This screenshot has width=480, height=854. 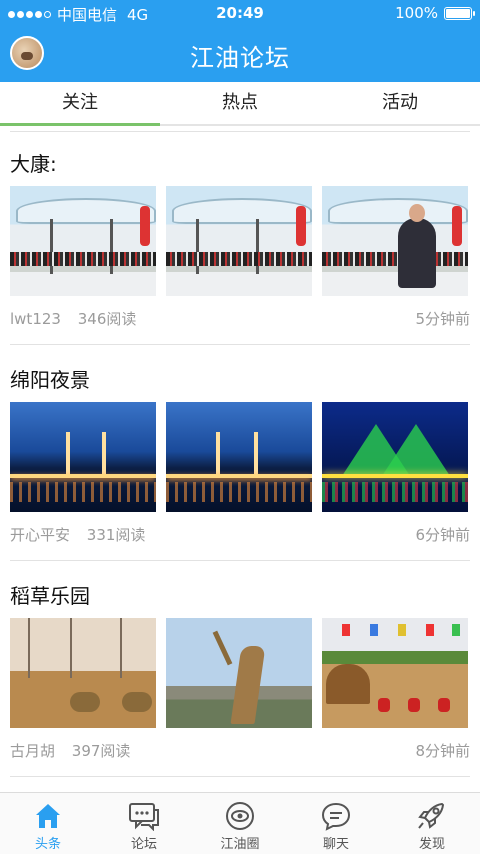 I want to click on post-author: lwt123, so click(x=35, y=319).